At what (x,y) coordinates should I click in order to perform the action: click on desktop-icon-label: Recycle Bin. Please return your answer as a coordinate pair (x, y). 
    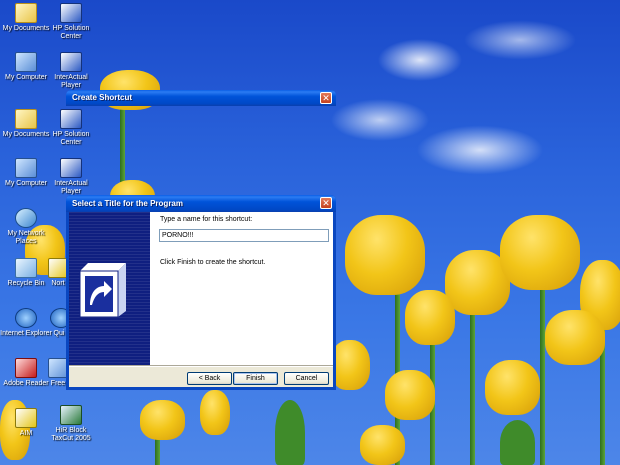
    Looking at the image, I should click on (26, 283).